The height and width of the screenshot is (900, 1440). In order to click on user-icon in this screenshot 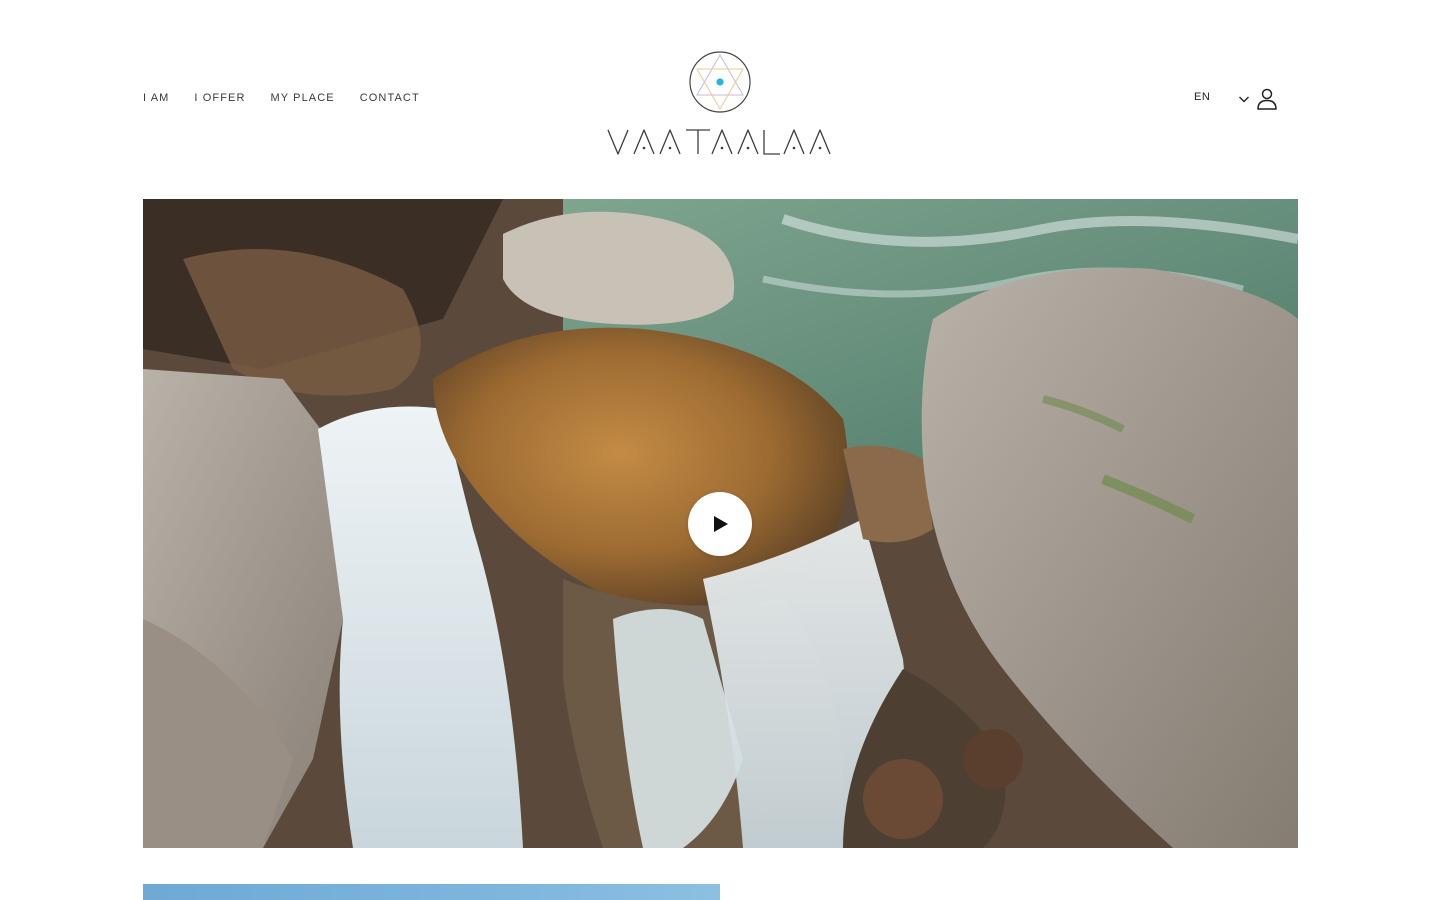, I will do `click(1267, 99)`.